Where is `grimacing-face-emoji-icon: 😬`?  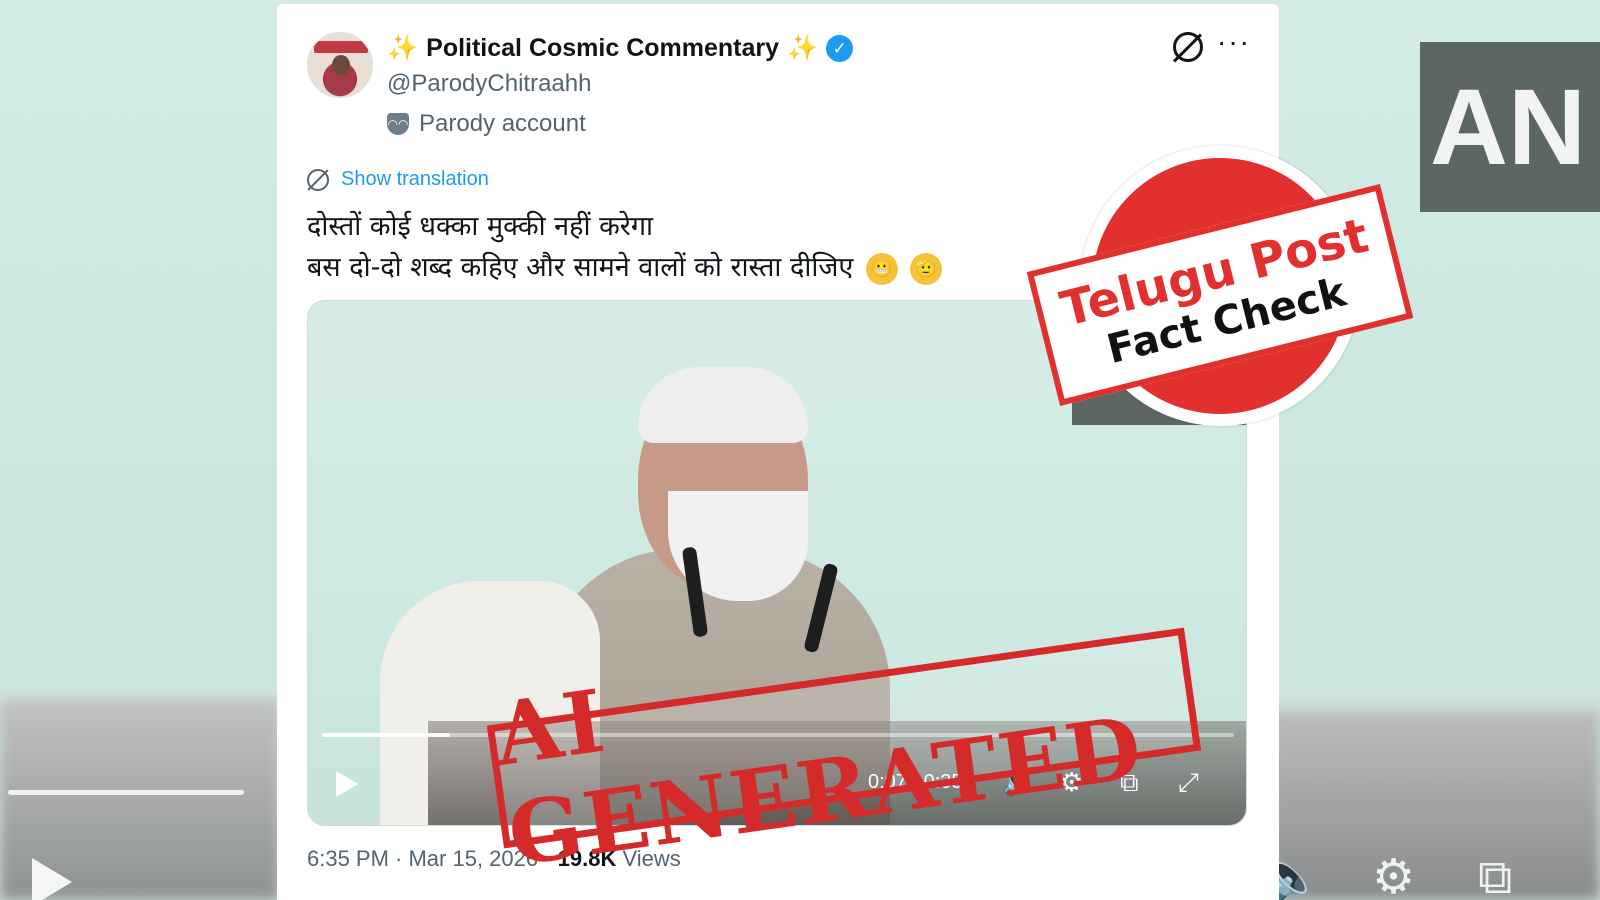
grimacing-face-emoji-icon: 😬 is located at coordinates (881, 268).